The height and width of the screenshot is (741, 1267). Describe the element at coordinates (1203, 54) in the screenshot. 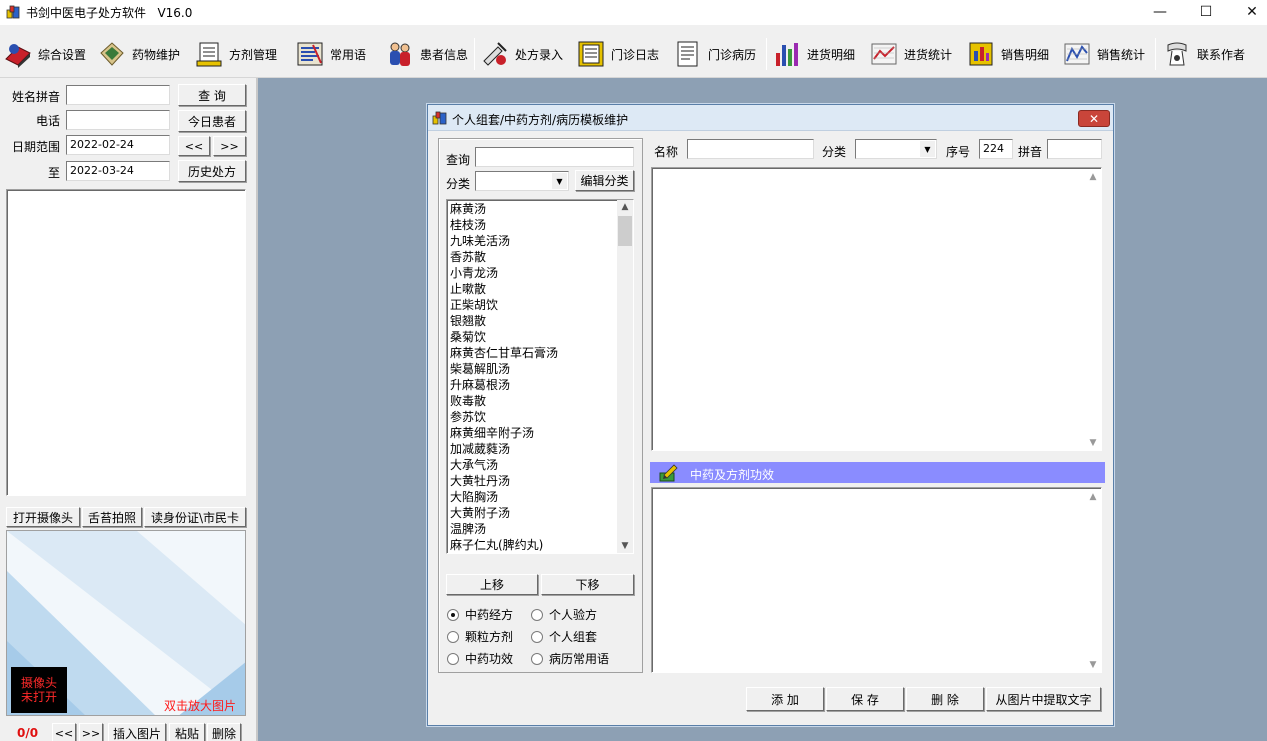

I see `toolbar-contact-author: 联系作者` at that location.